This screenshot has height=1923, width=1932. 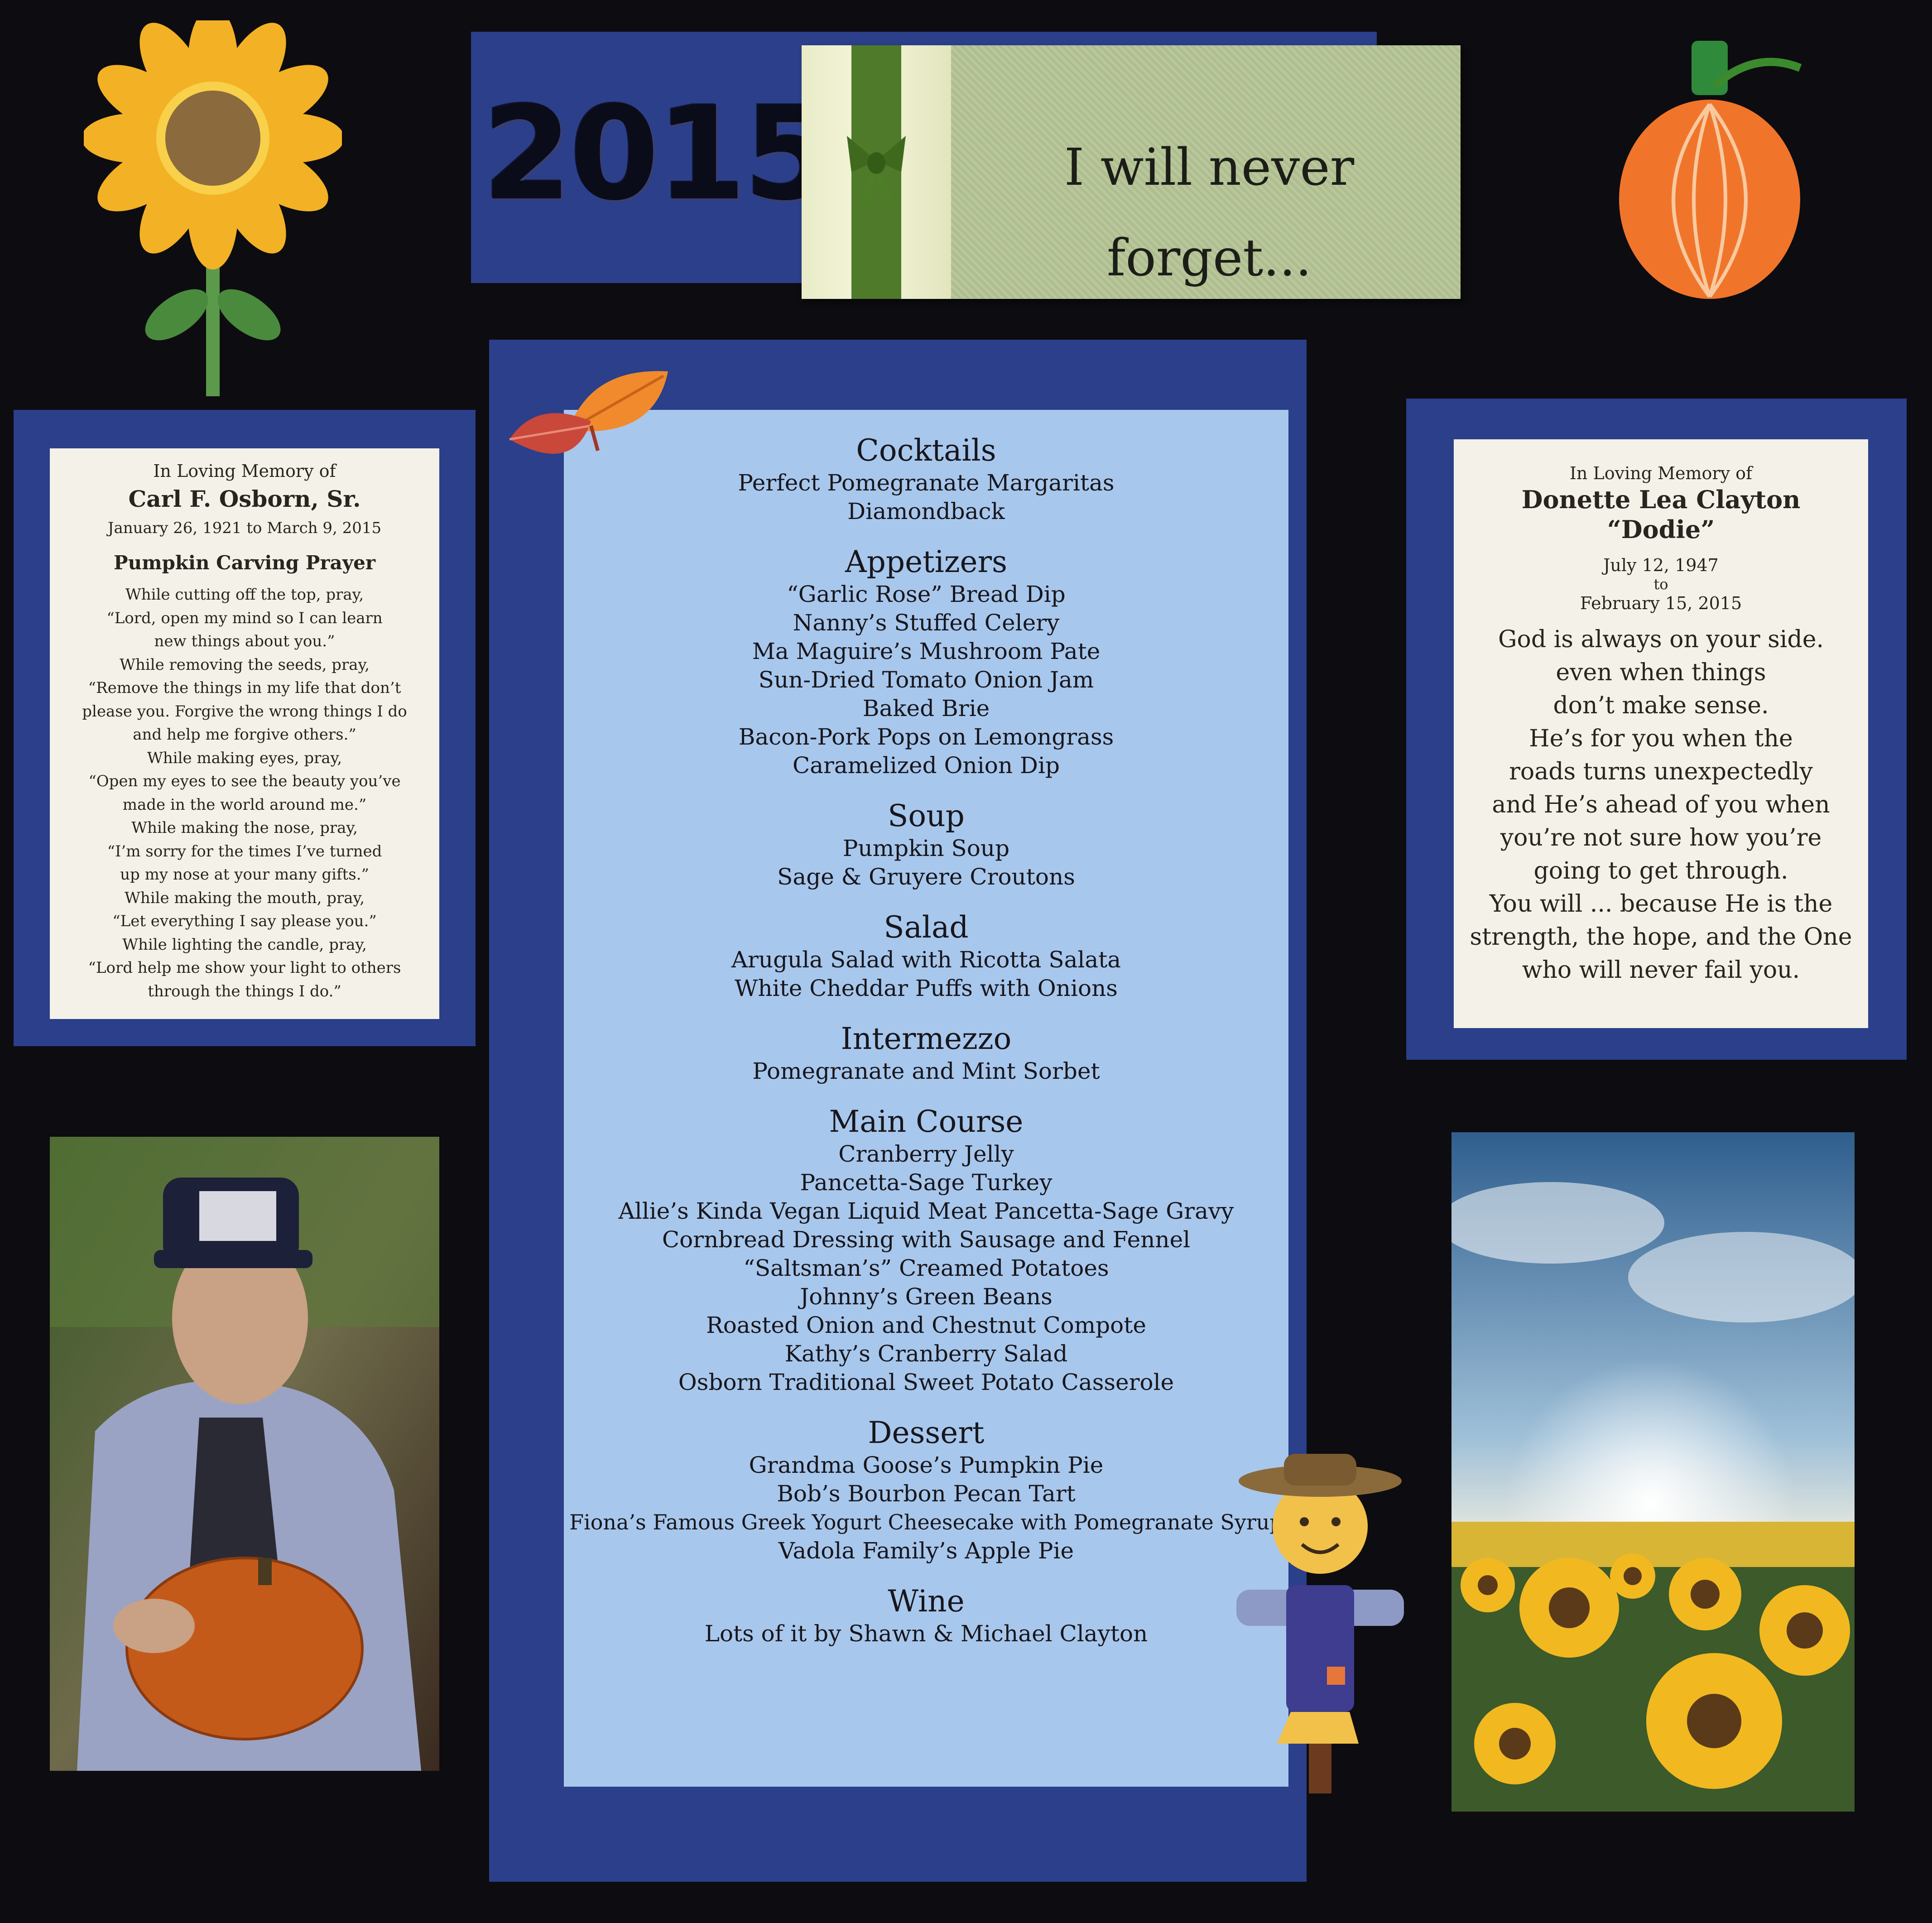 What do you see at coordinates (1661, 565) in the screenshot?
I see `memorial-date-start: July 12, 1947` at bounding box center [1661, 565].